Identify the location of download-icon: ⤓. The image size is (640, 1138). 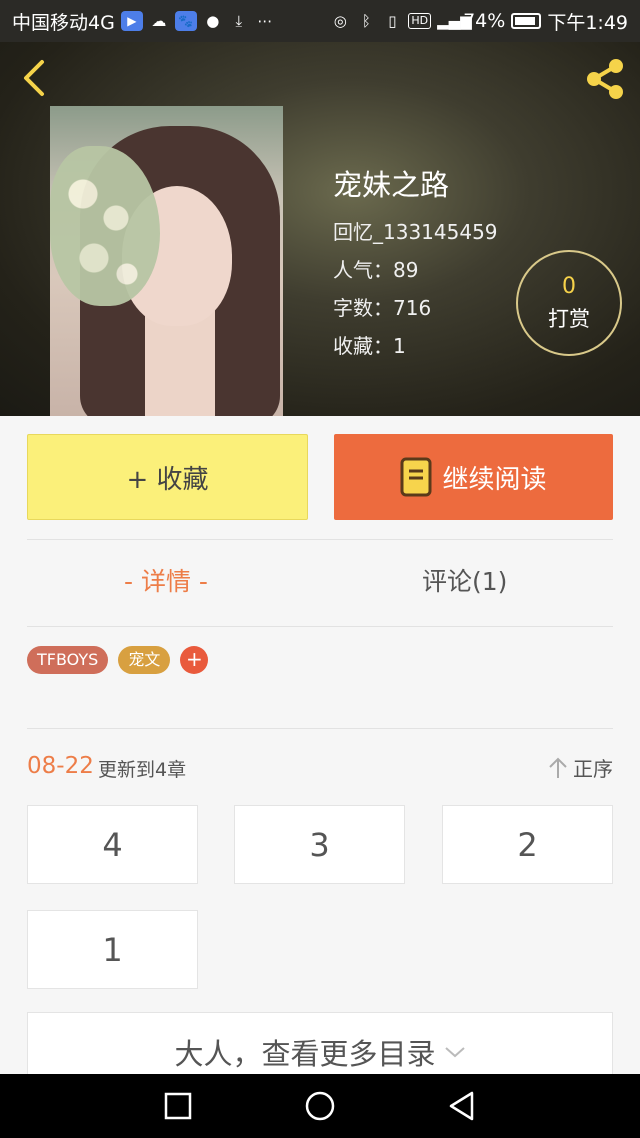
(239, 21).